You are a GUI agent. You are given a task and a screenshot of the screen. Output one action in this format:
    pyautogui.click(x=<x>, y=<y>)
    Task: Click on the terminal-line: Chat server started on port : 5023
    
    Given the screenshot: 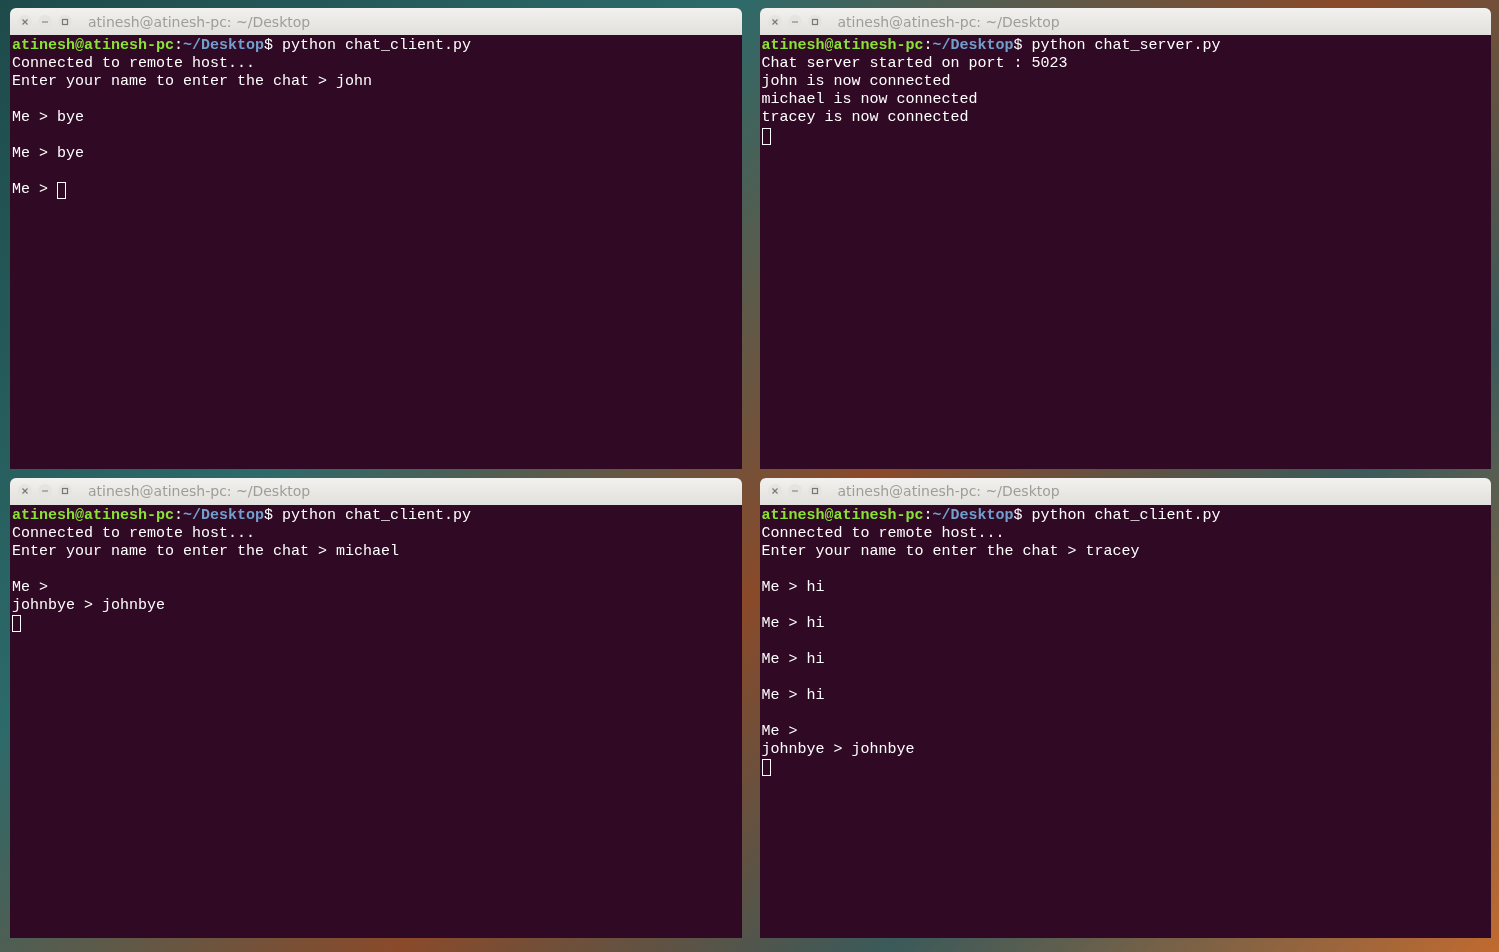 What is the action you would take?
    pyautogui.click(x=914, y=64)
    